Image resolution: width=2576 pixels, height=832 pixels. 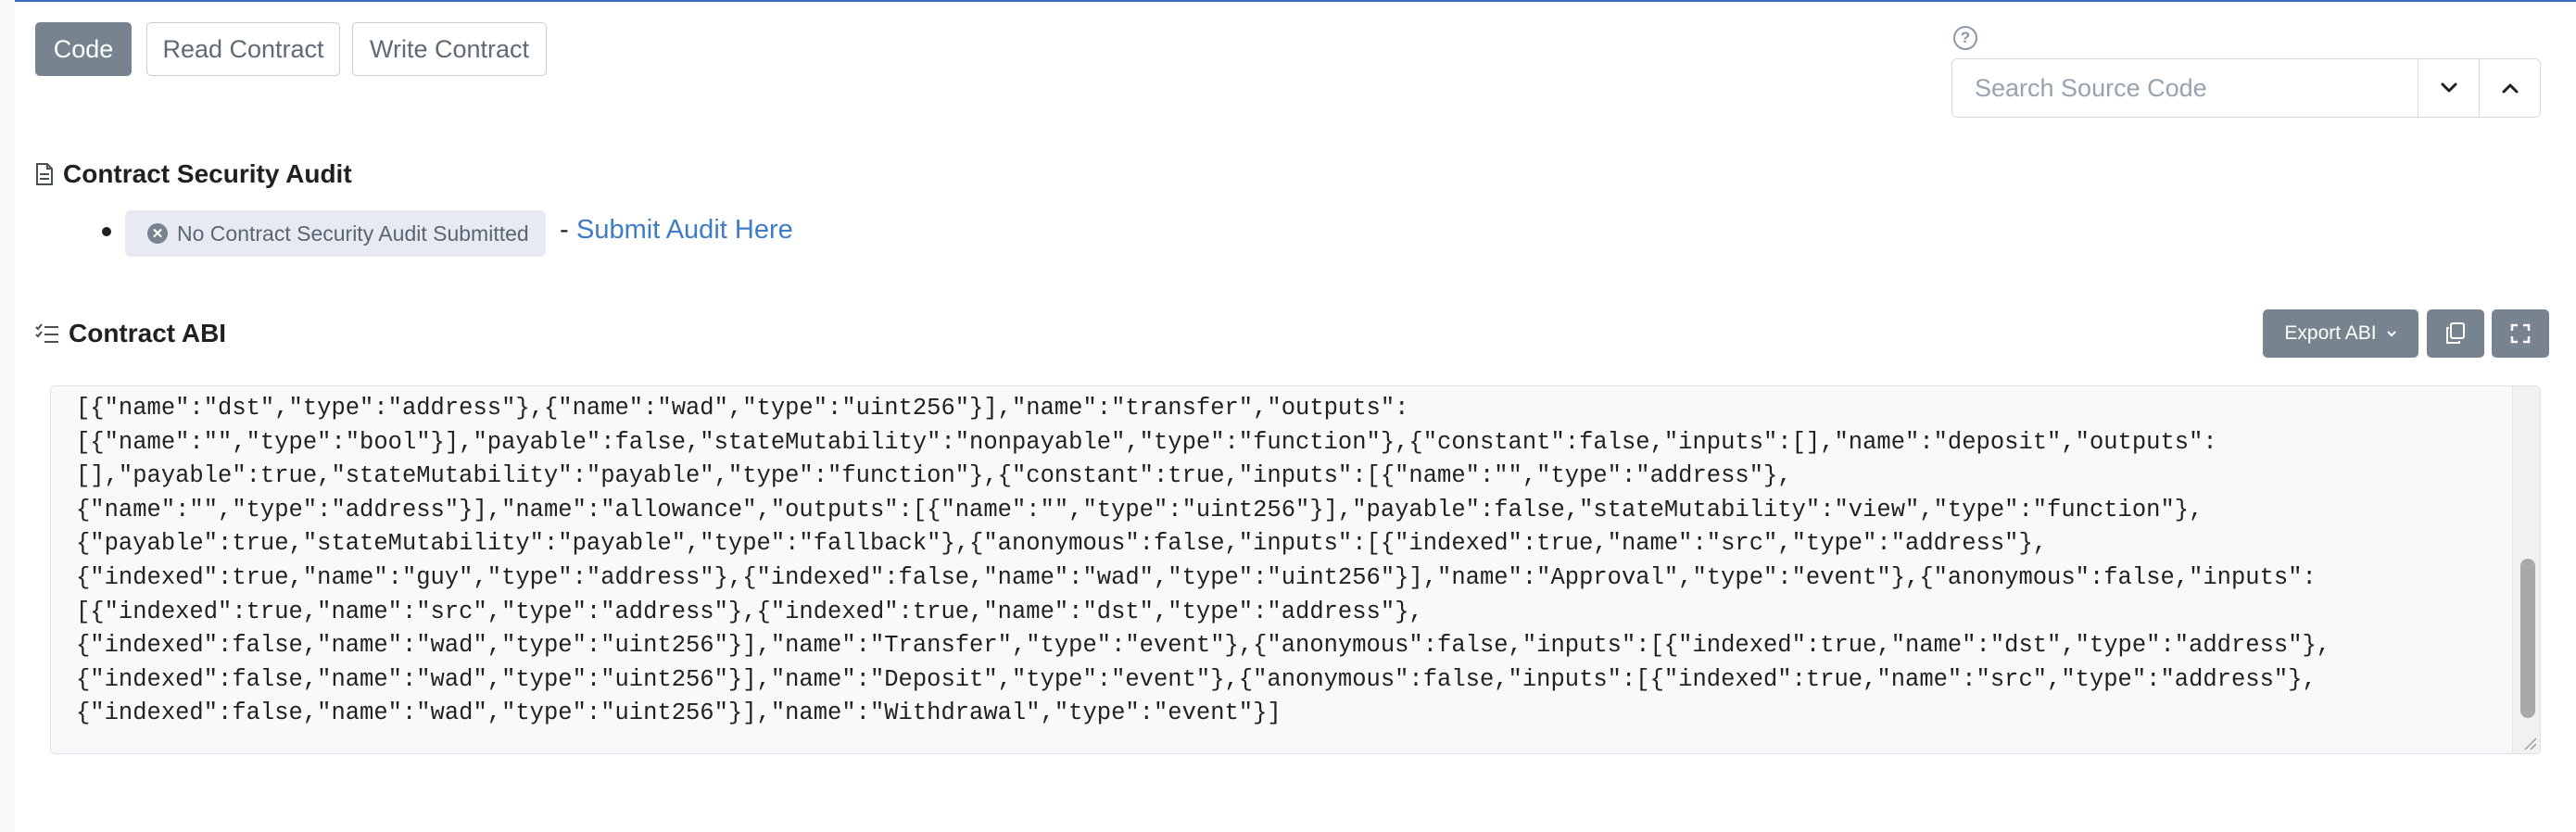 What do you see at coordinates (157, 233) in the screenshot?
I see `close-circle-icon: ✕` at bounding box center [157, 233].